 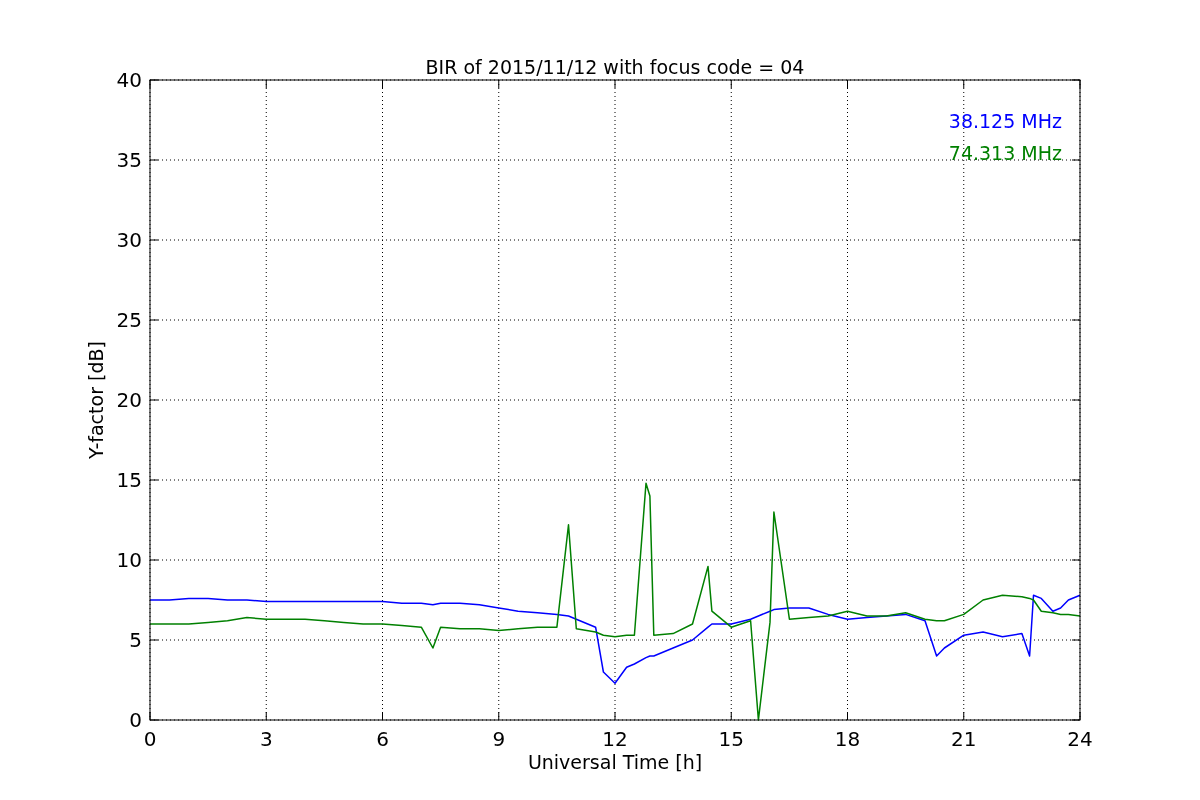 I want to click on y-axis-label: Y-factor [dB], so click(x=96, y=400).